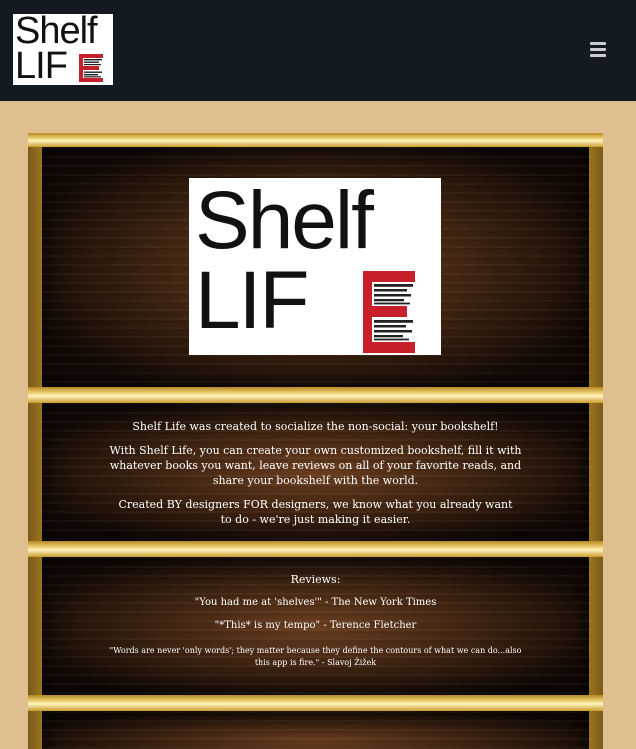 The width and height of the screenshot is (636, 749). I want to click on reviews-heading: Reviews:, so click(315, 579).